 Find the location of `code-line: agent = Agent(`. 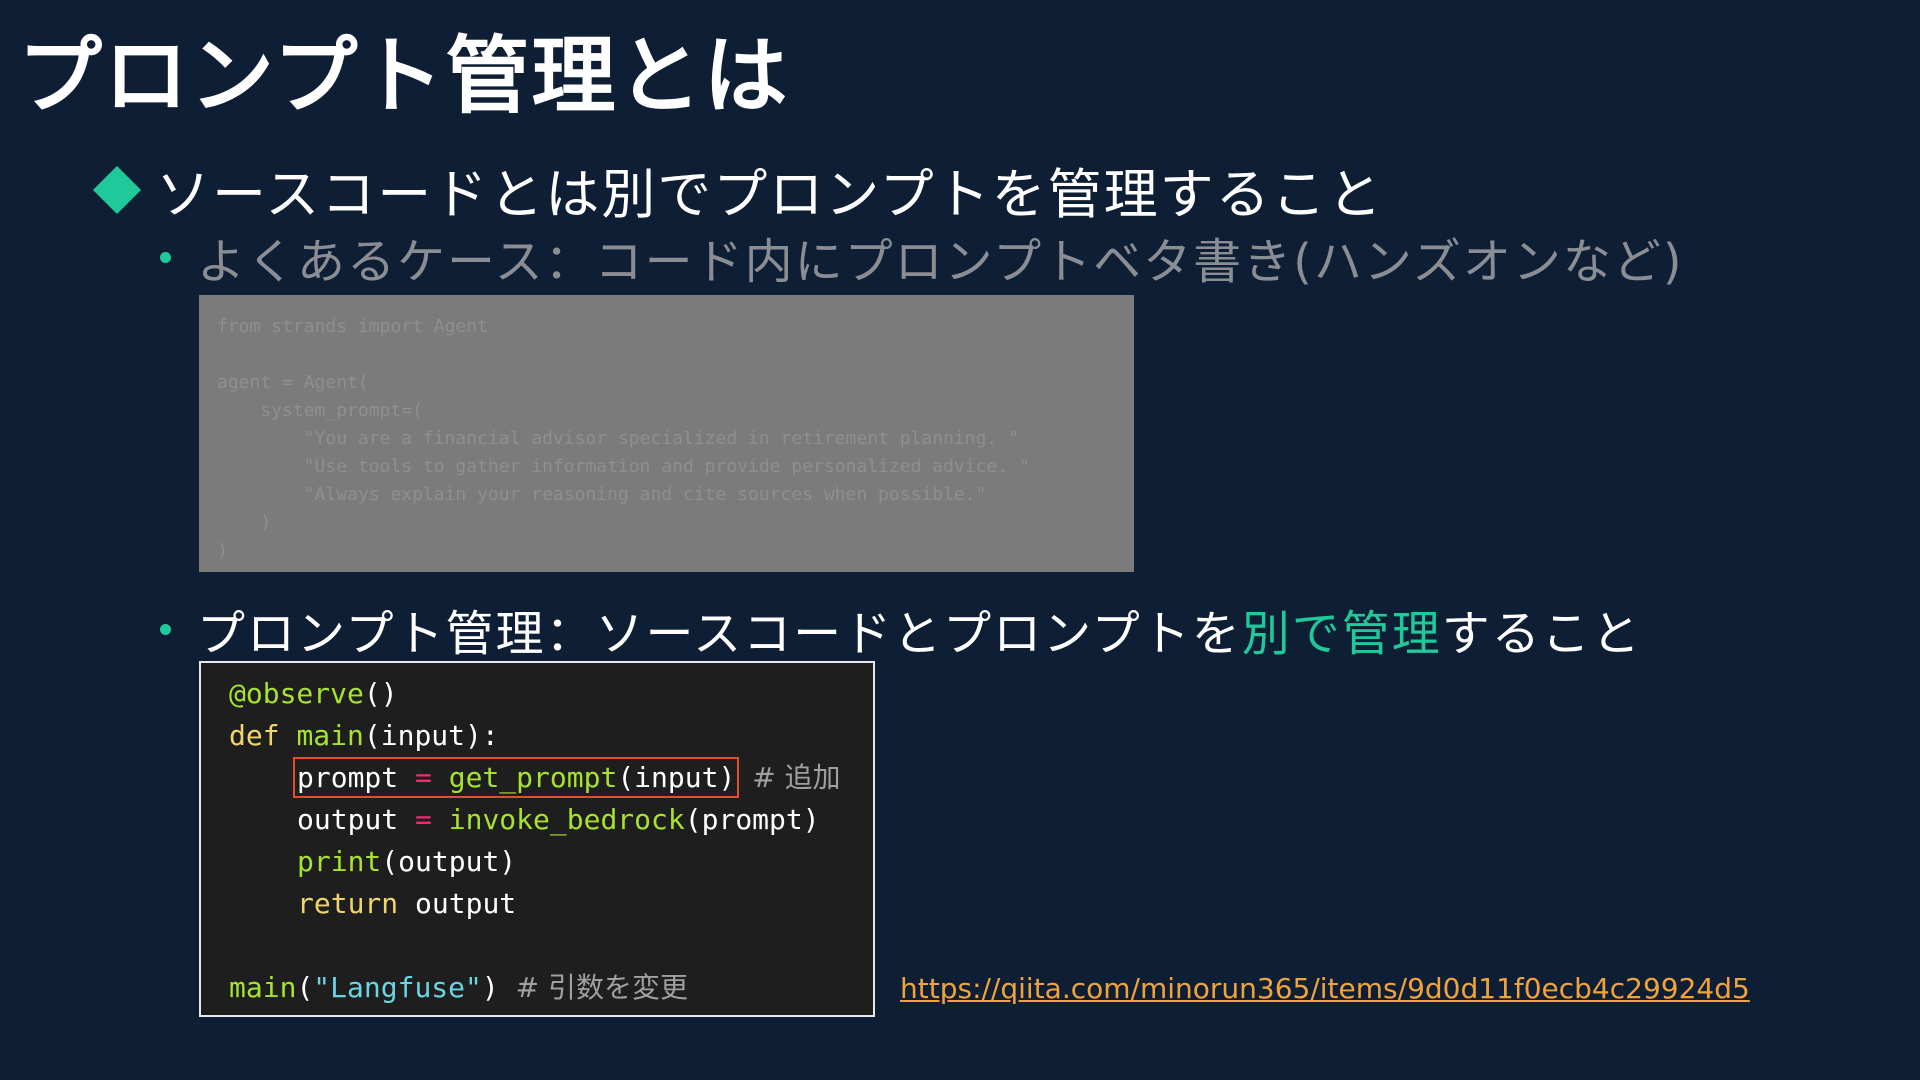

code-line: agent = Agent( is located at coordinates (293, 382).